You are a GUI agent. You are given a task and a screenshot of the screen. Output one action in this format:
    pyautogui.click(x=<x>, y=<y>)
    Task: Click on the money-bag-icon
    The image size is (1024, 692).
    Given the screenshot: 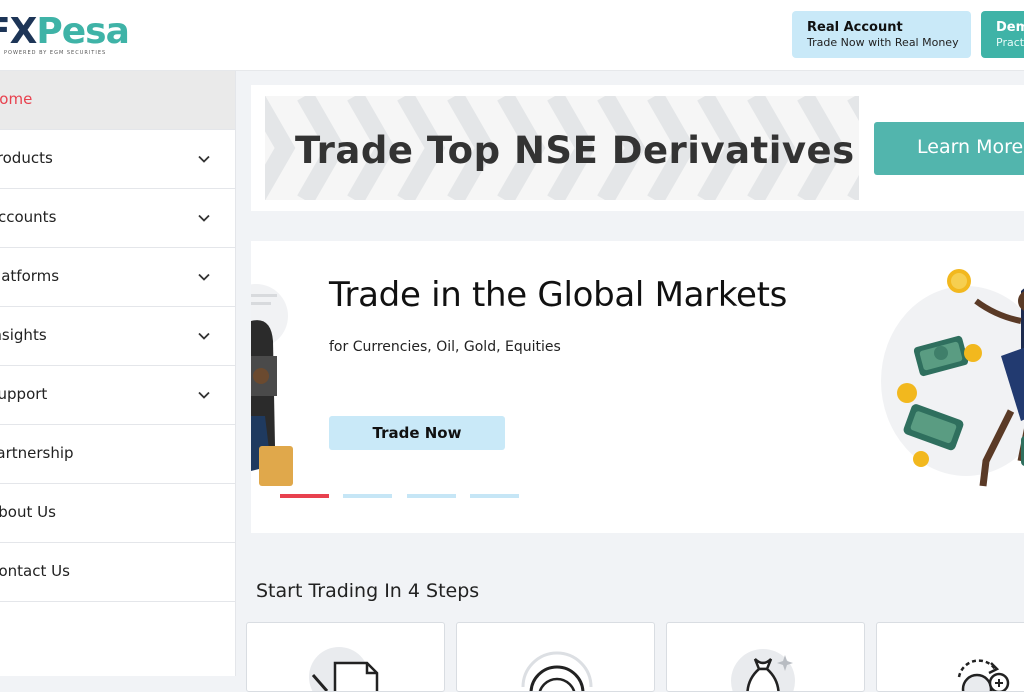 What is the action you would take?
    pyautogui.click(x=763, y=670)
    